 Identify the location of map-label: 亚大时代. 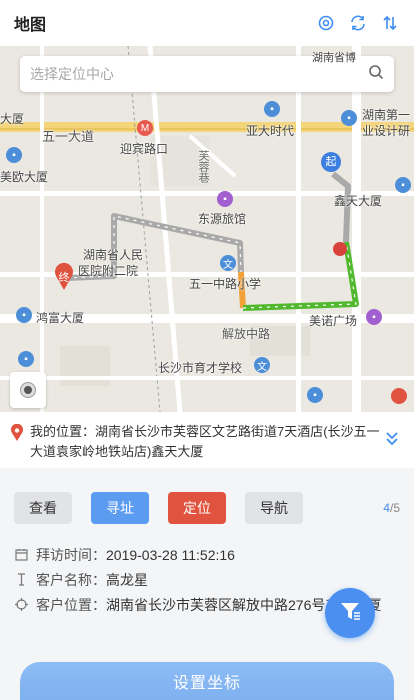
(270, 131).